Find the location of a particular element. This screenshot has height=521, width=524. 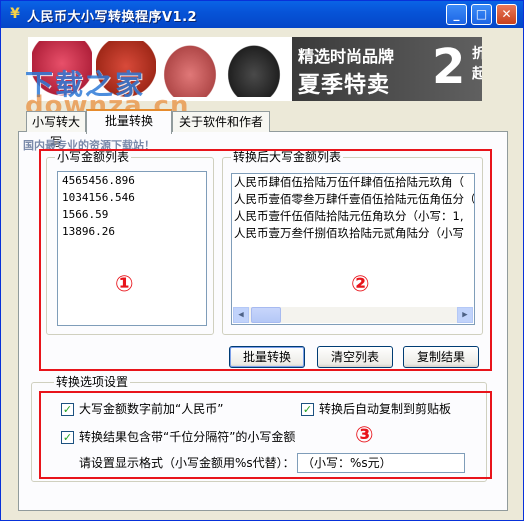

banner-headline: 精选时尚品牌 is located at coordinates (346, 56).